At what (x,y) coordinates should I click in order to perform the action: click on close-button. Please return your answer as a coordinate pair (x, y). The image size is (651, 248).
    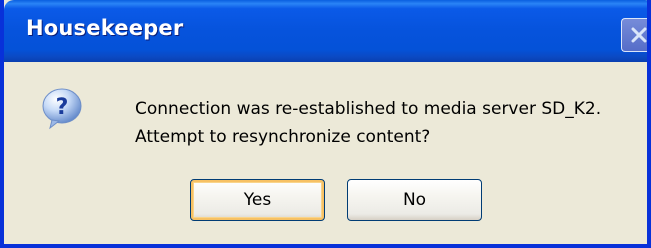
    Looking at the image, I should click on (634, 35).